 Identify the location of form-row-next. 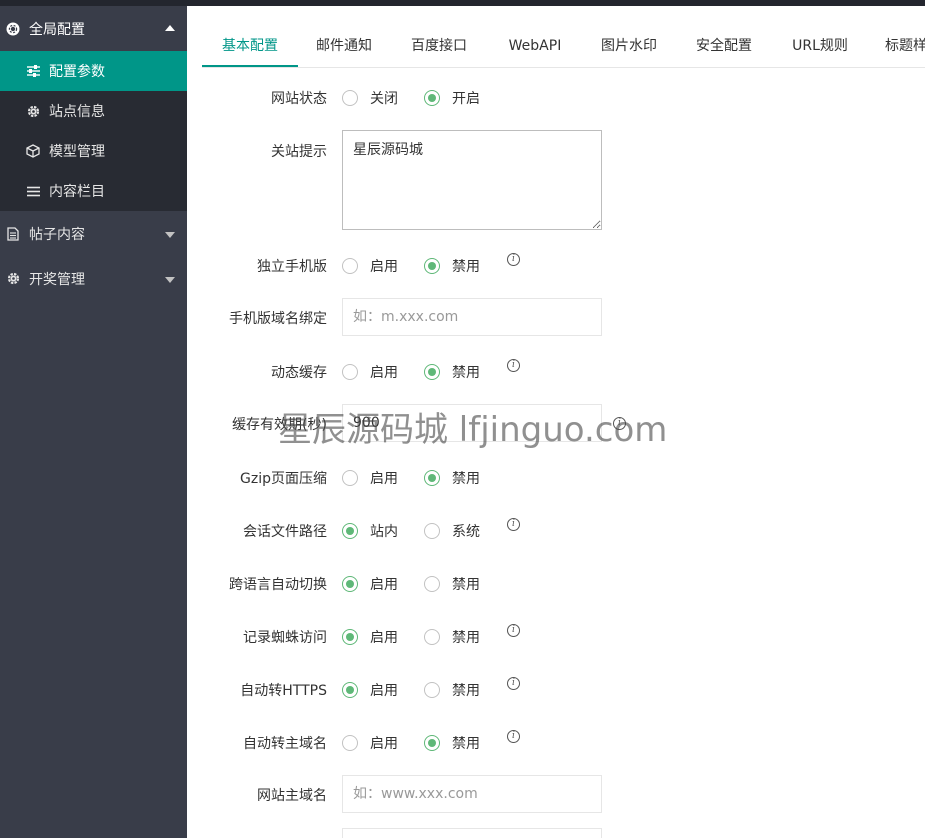
(556, 833).